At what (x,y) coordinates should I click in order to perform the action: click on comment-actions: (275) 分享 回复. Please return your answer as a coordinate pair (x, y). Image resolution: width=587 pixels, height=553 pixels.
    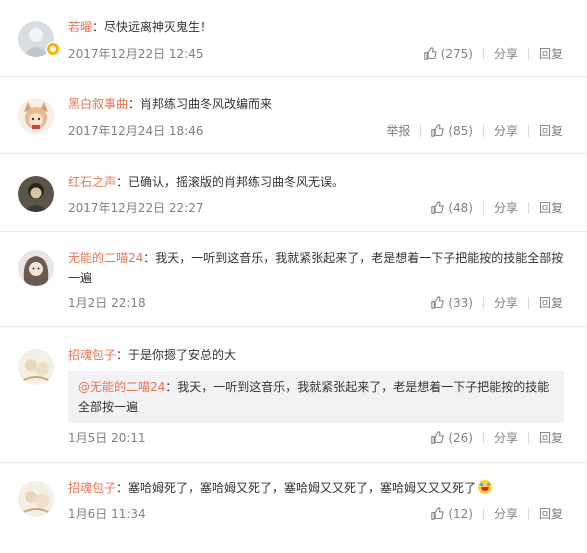
    Looking at the image, I should click on (493, 53).